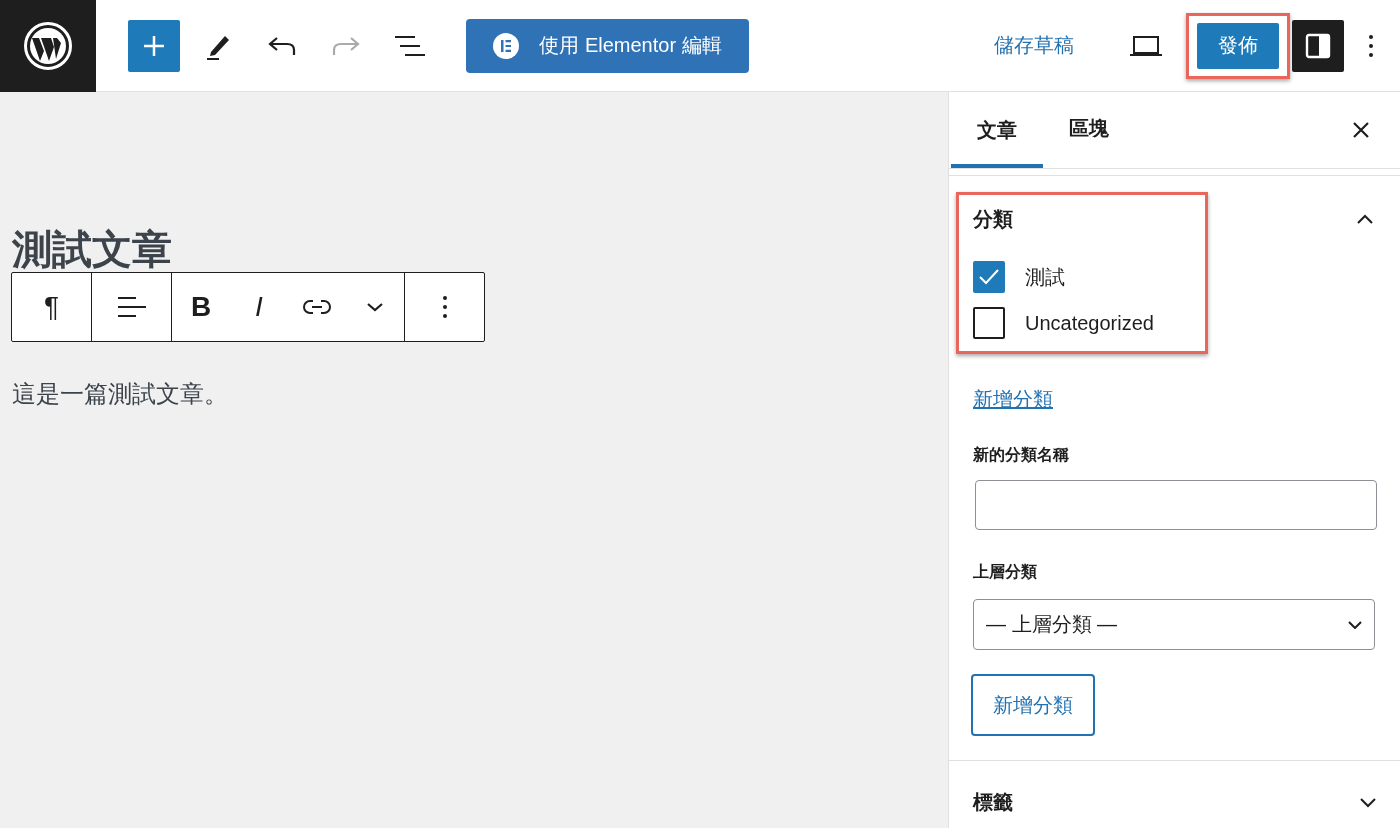 Image resolution: width=1400 pixels, height=828 pixels. Describe the element at coordinates (410, 45) in the screenshot. I see `list-view-icon` at that location.